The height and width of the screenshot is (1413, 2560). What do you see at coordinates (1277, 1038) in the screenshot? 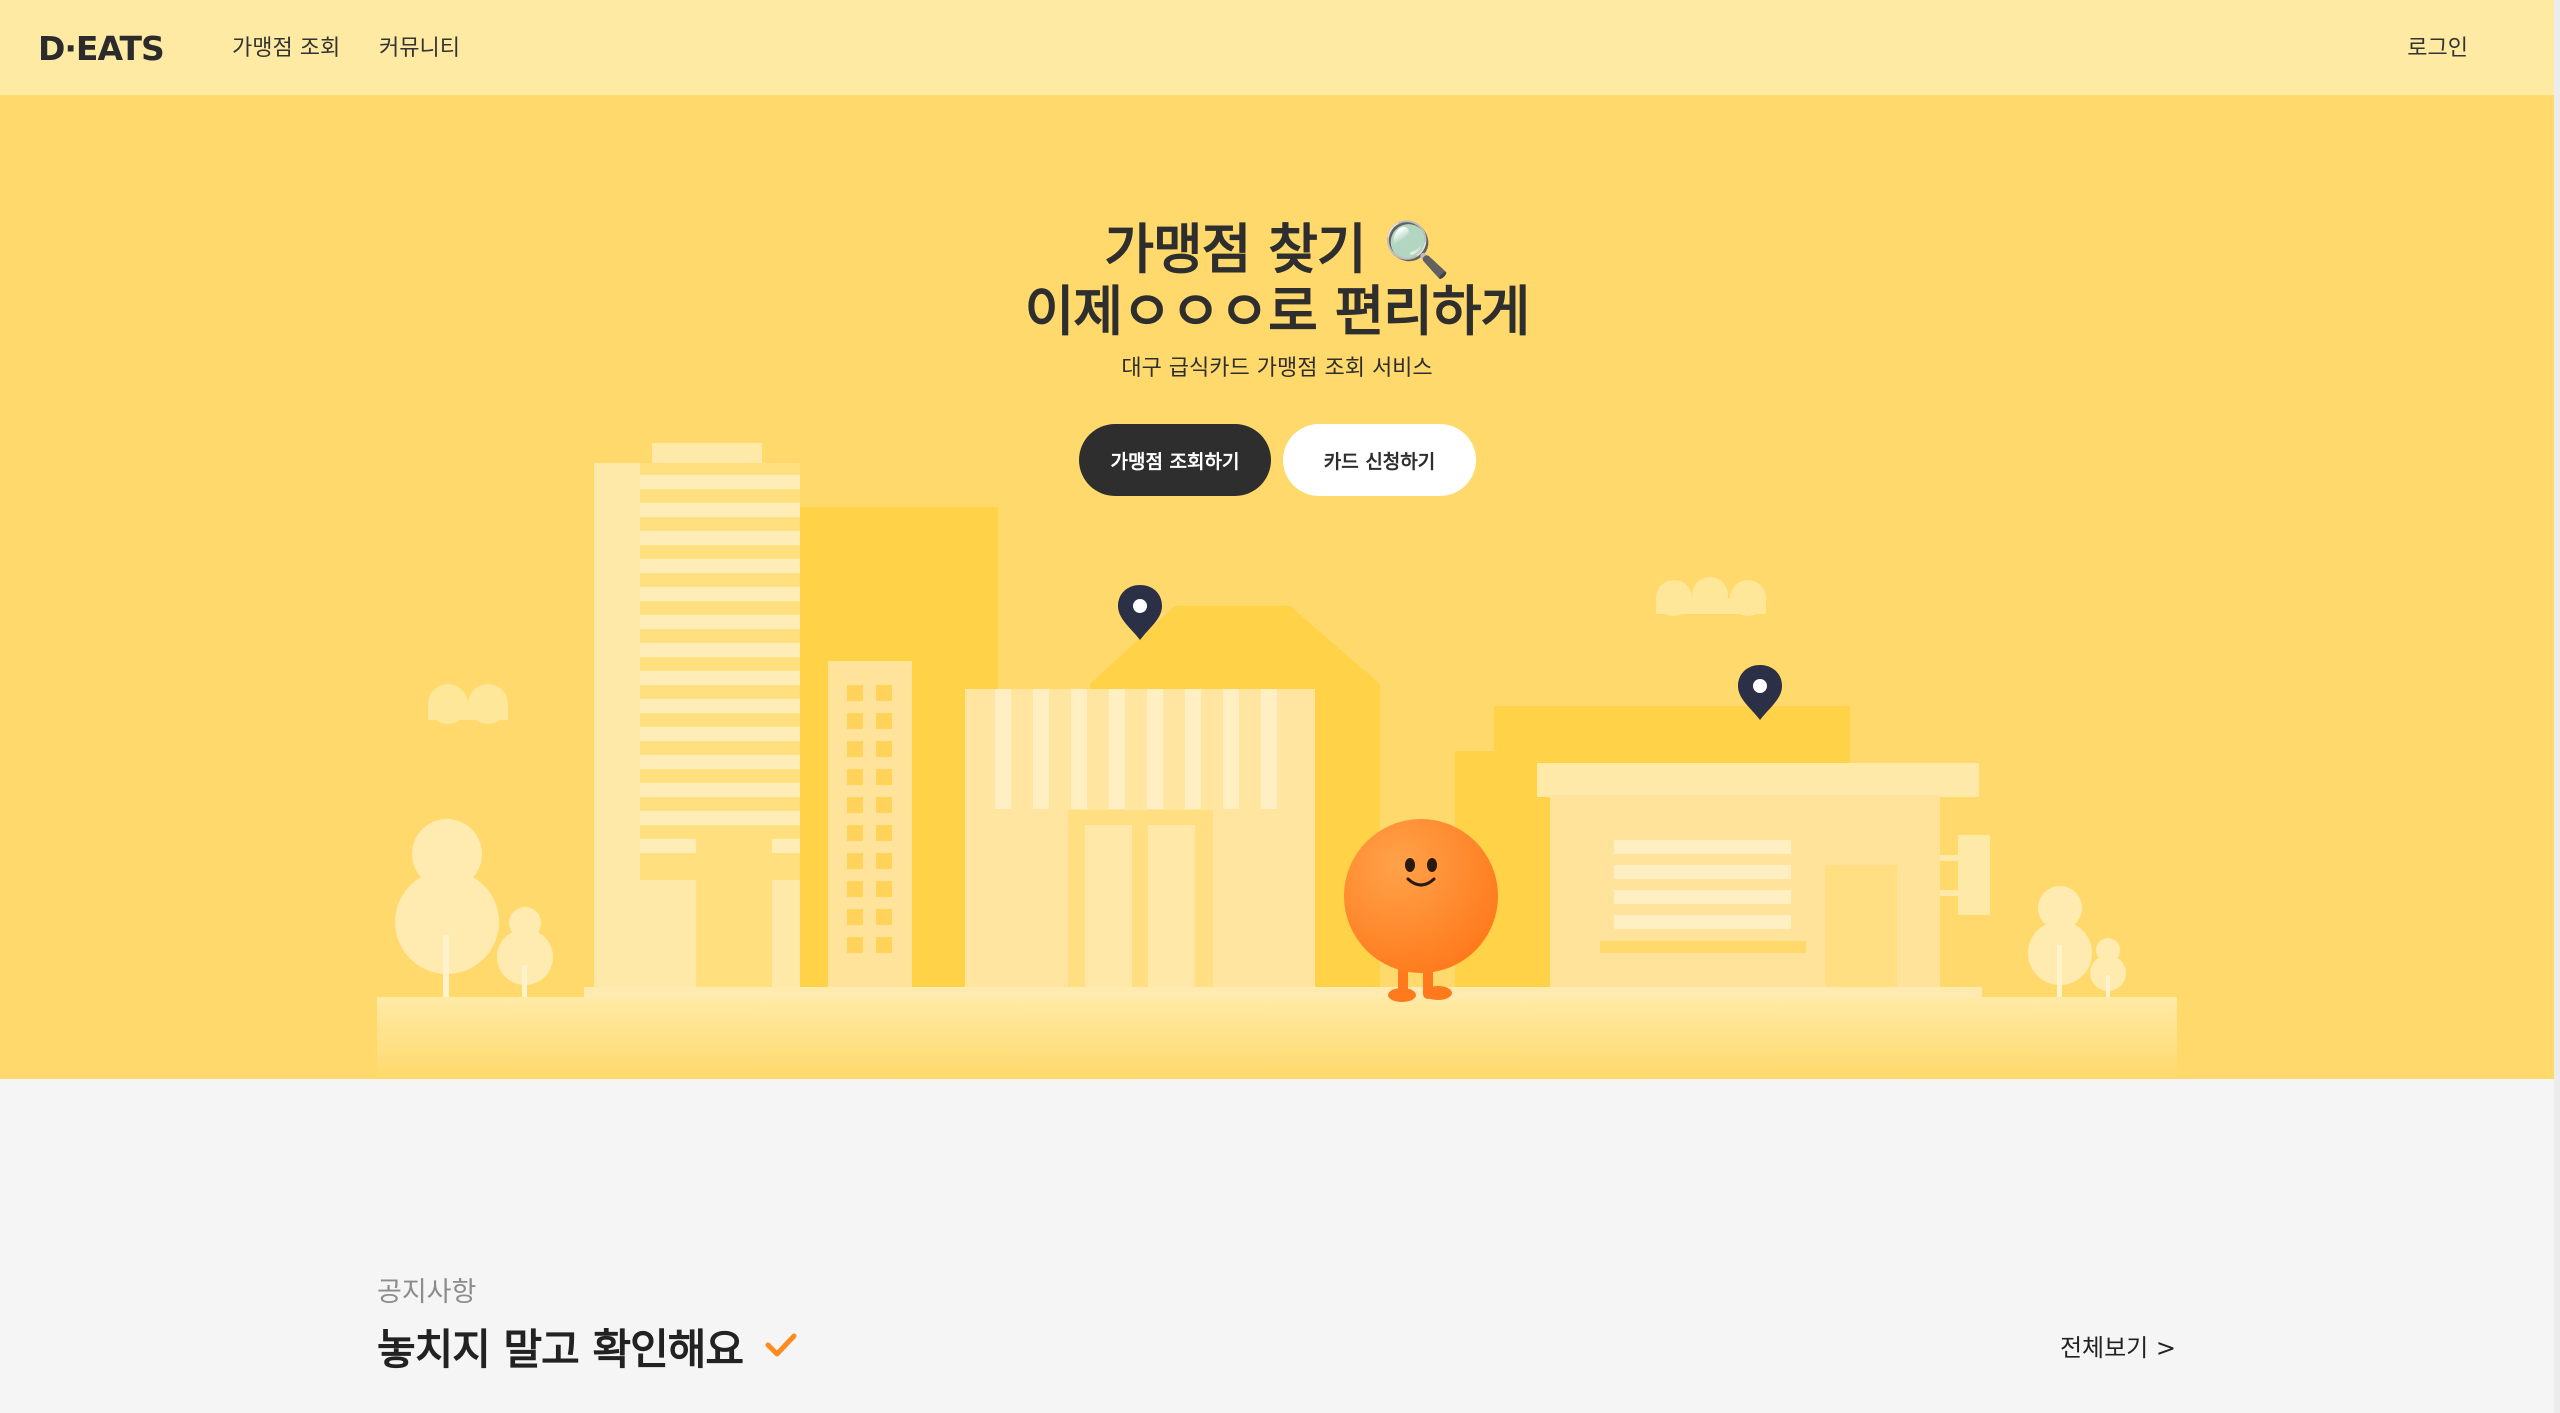
I see `ground` at bounding box center [1277, 1038].